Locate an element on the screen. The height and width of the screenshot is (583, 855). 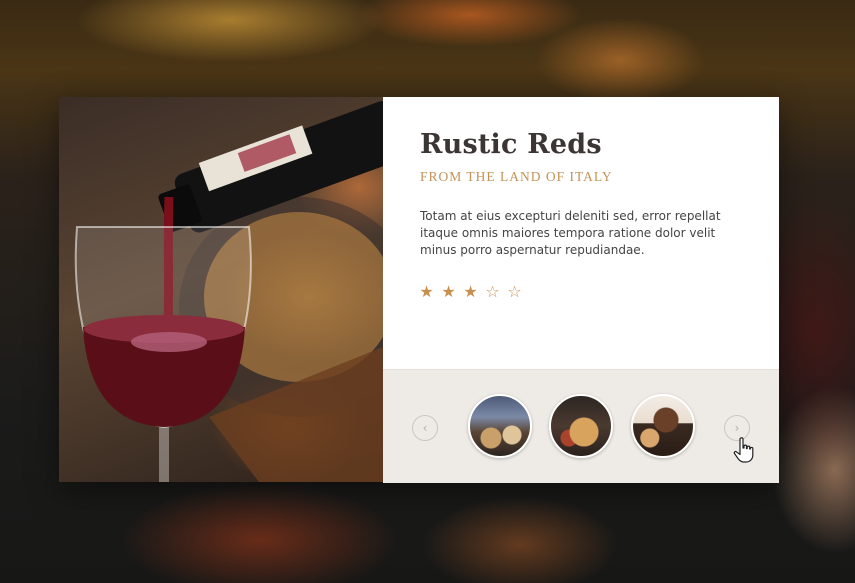
hand-pointer-cursor-icon is located at coordinates (743, 450).